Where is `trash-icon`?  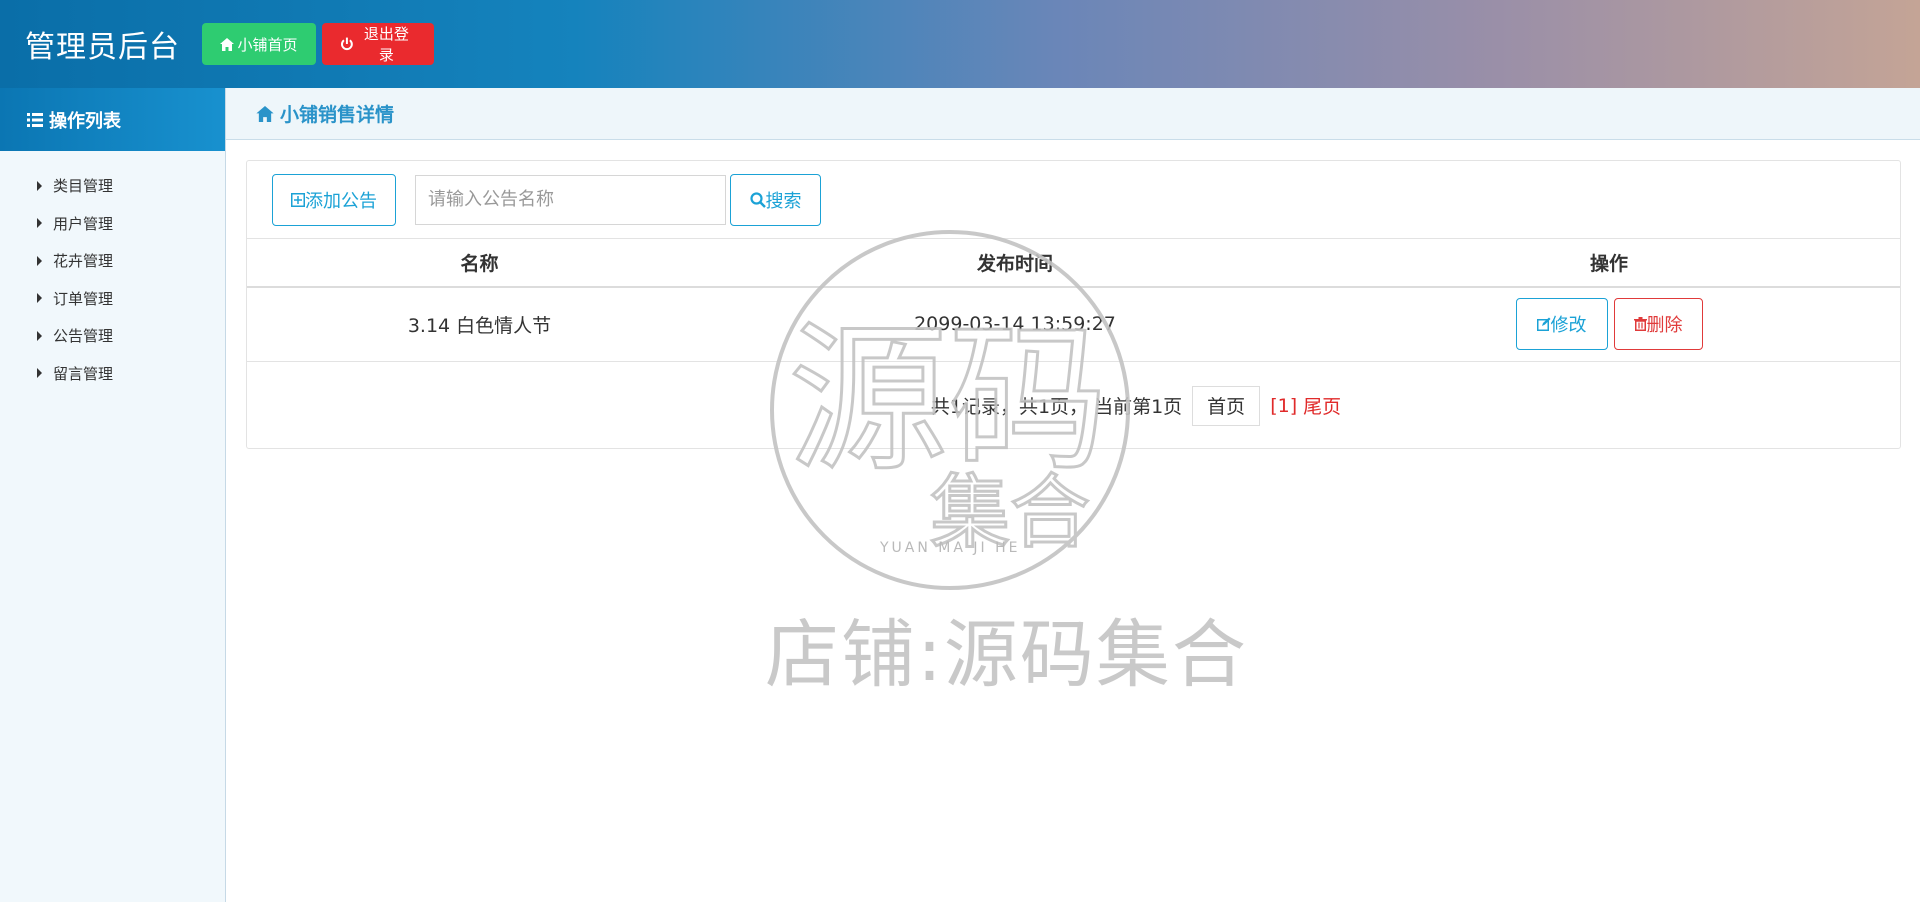
trash-icon is located at coordinates (1640, 324).